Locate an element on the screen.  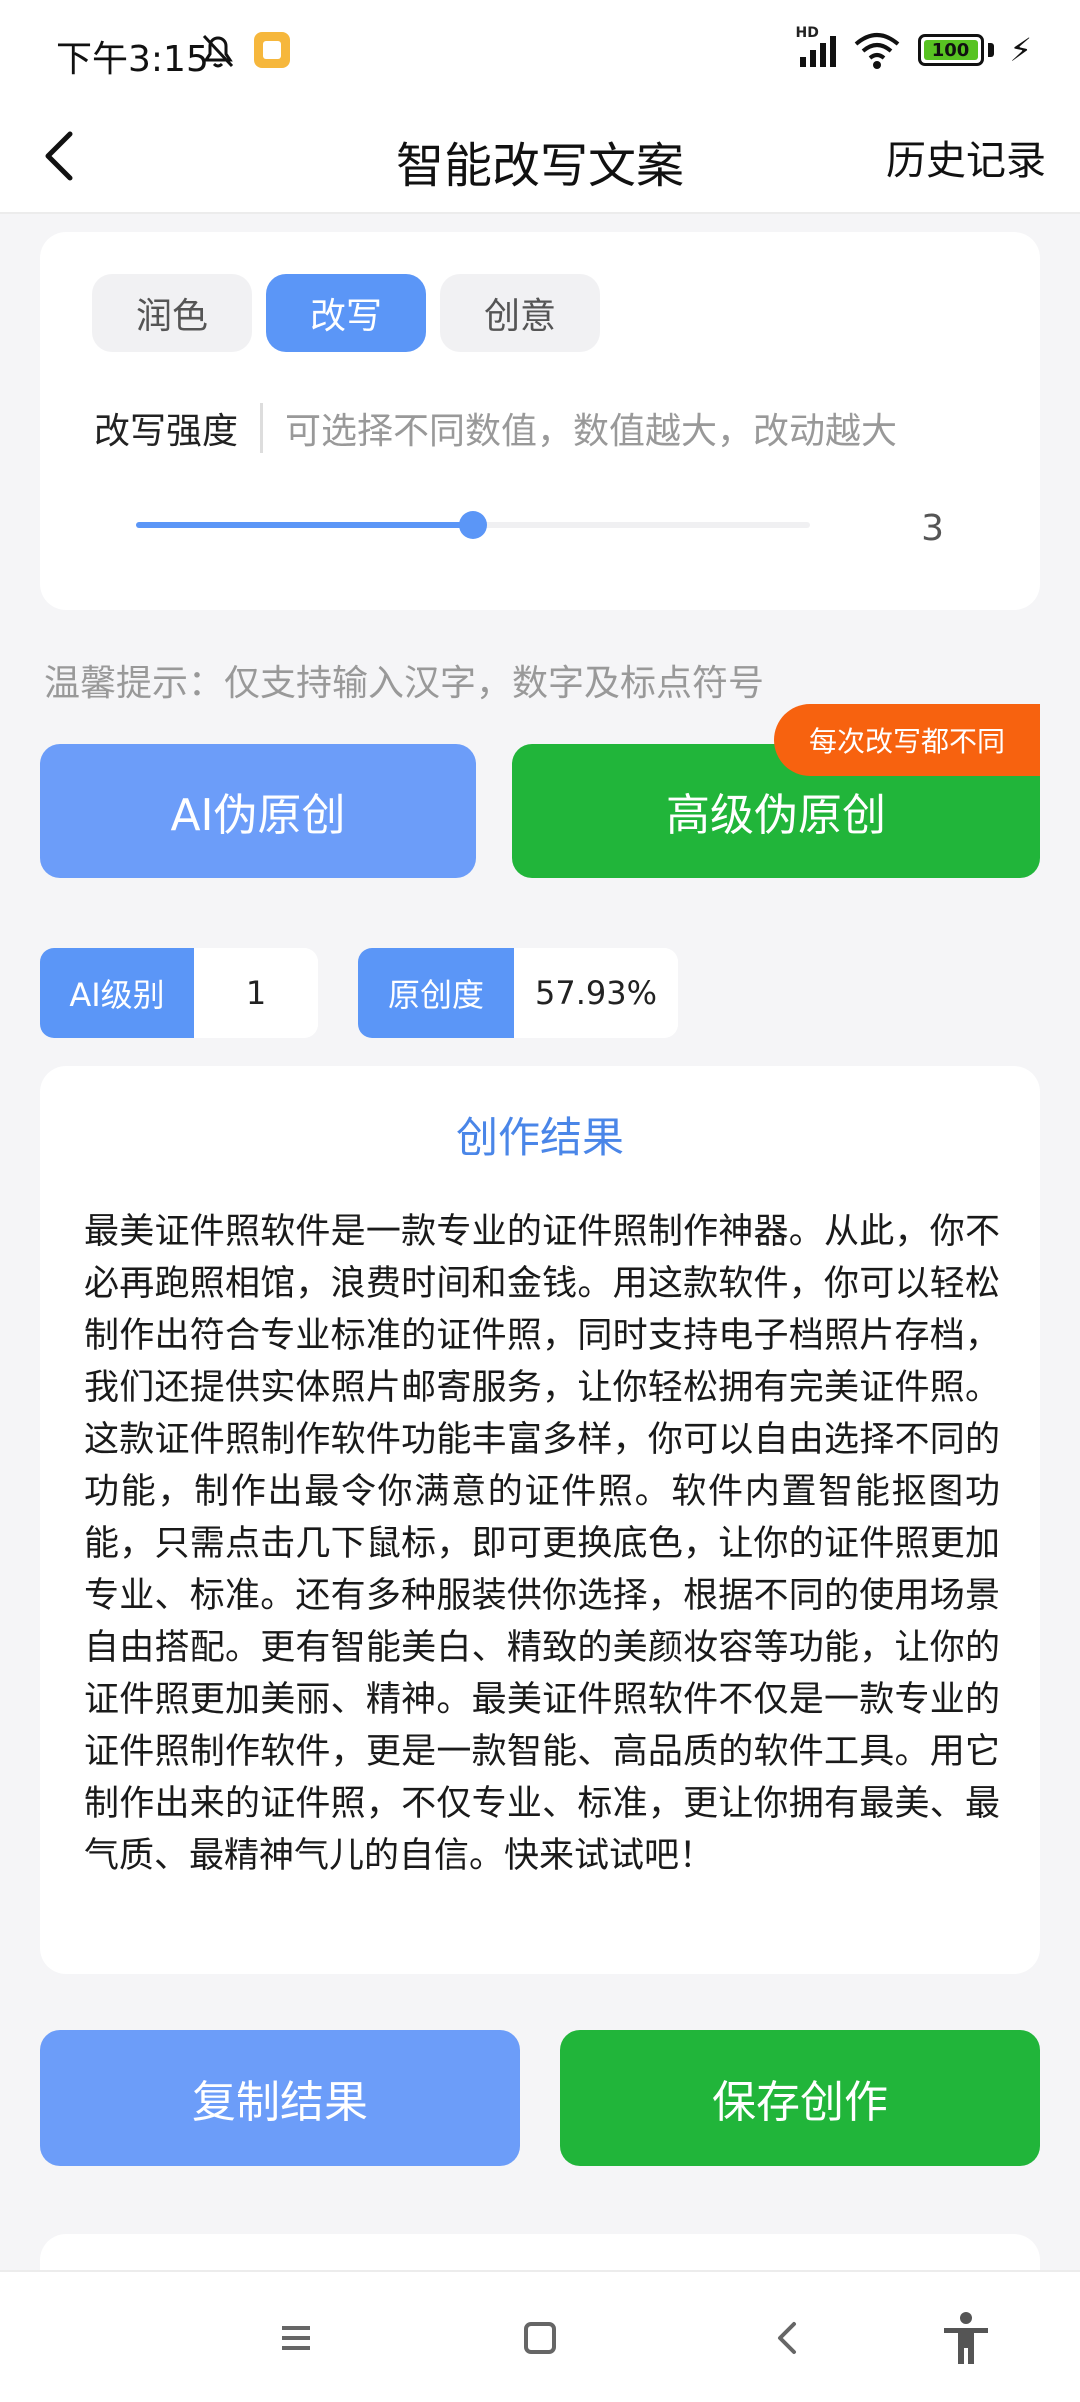
mode-tabs: 润色 改写 创意 is located at coordinates (346, 313).